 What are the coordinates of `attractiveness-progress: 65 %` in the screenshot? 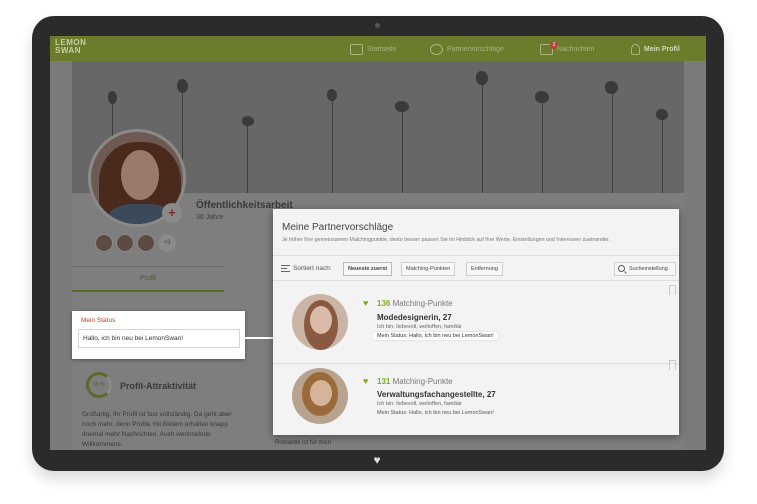 It's located at (99, 385).